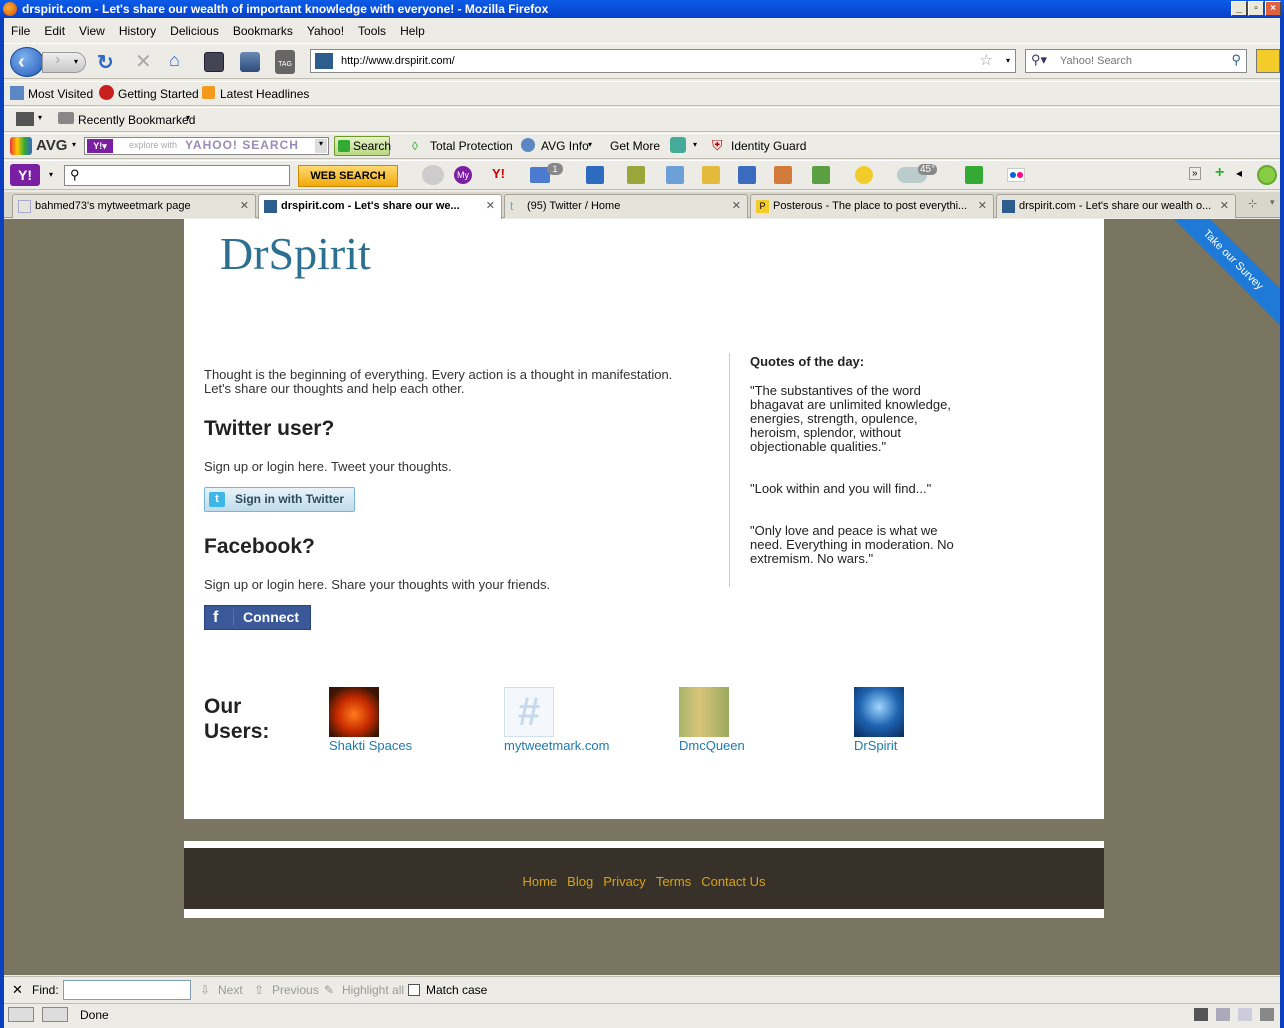  I want to click on close-window-button: ×, so click(1273, 8).